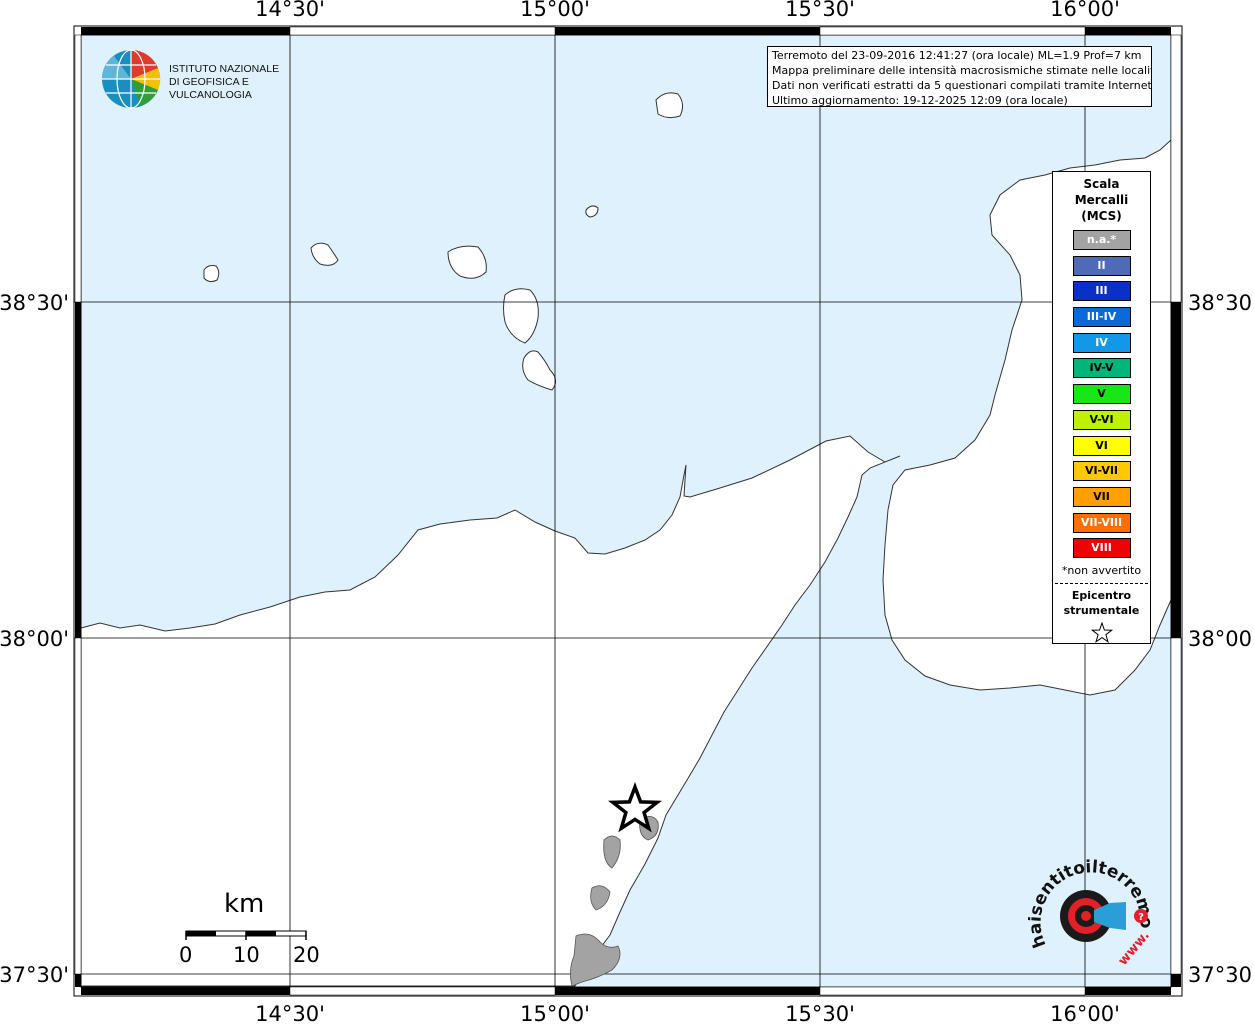  What do you see at coordinates (186, 955) in the screenshot?
I see `scale-label: 0` at bounding box center [186, 955].